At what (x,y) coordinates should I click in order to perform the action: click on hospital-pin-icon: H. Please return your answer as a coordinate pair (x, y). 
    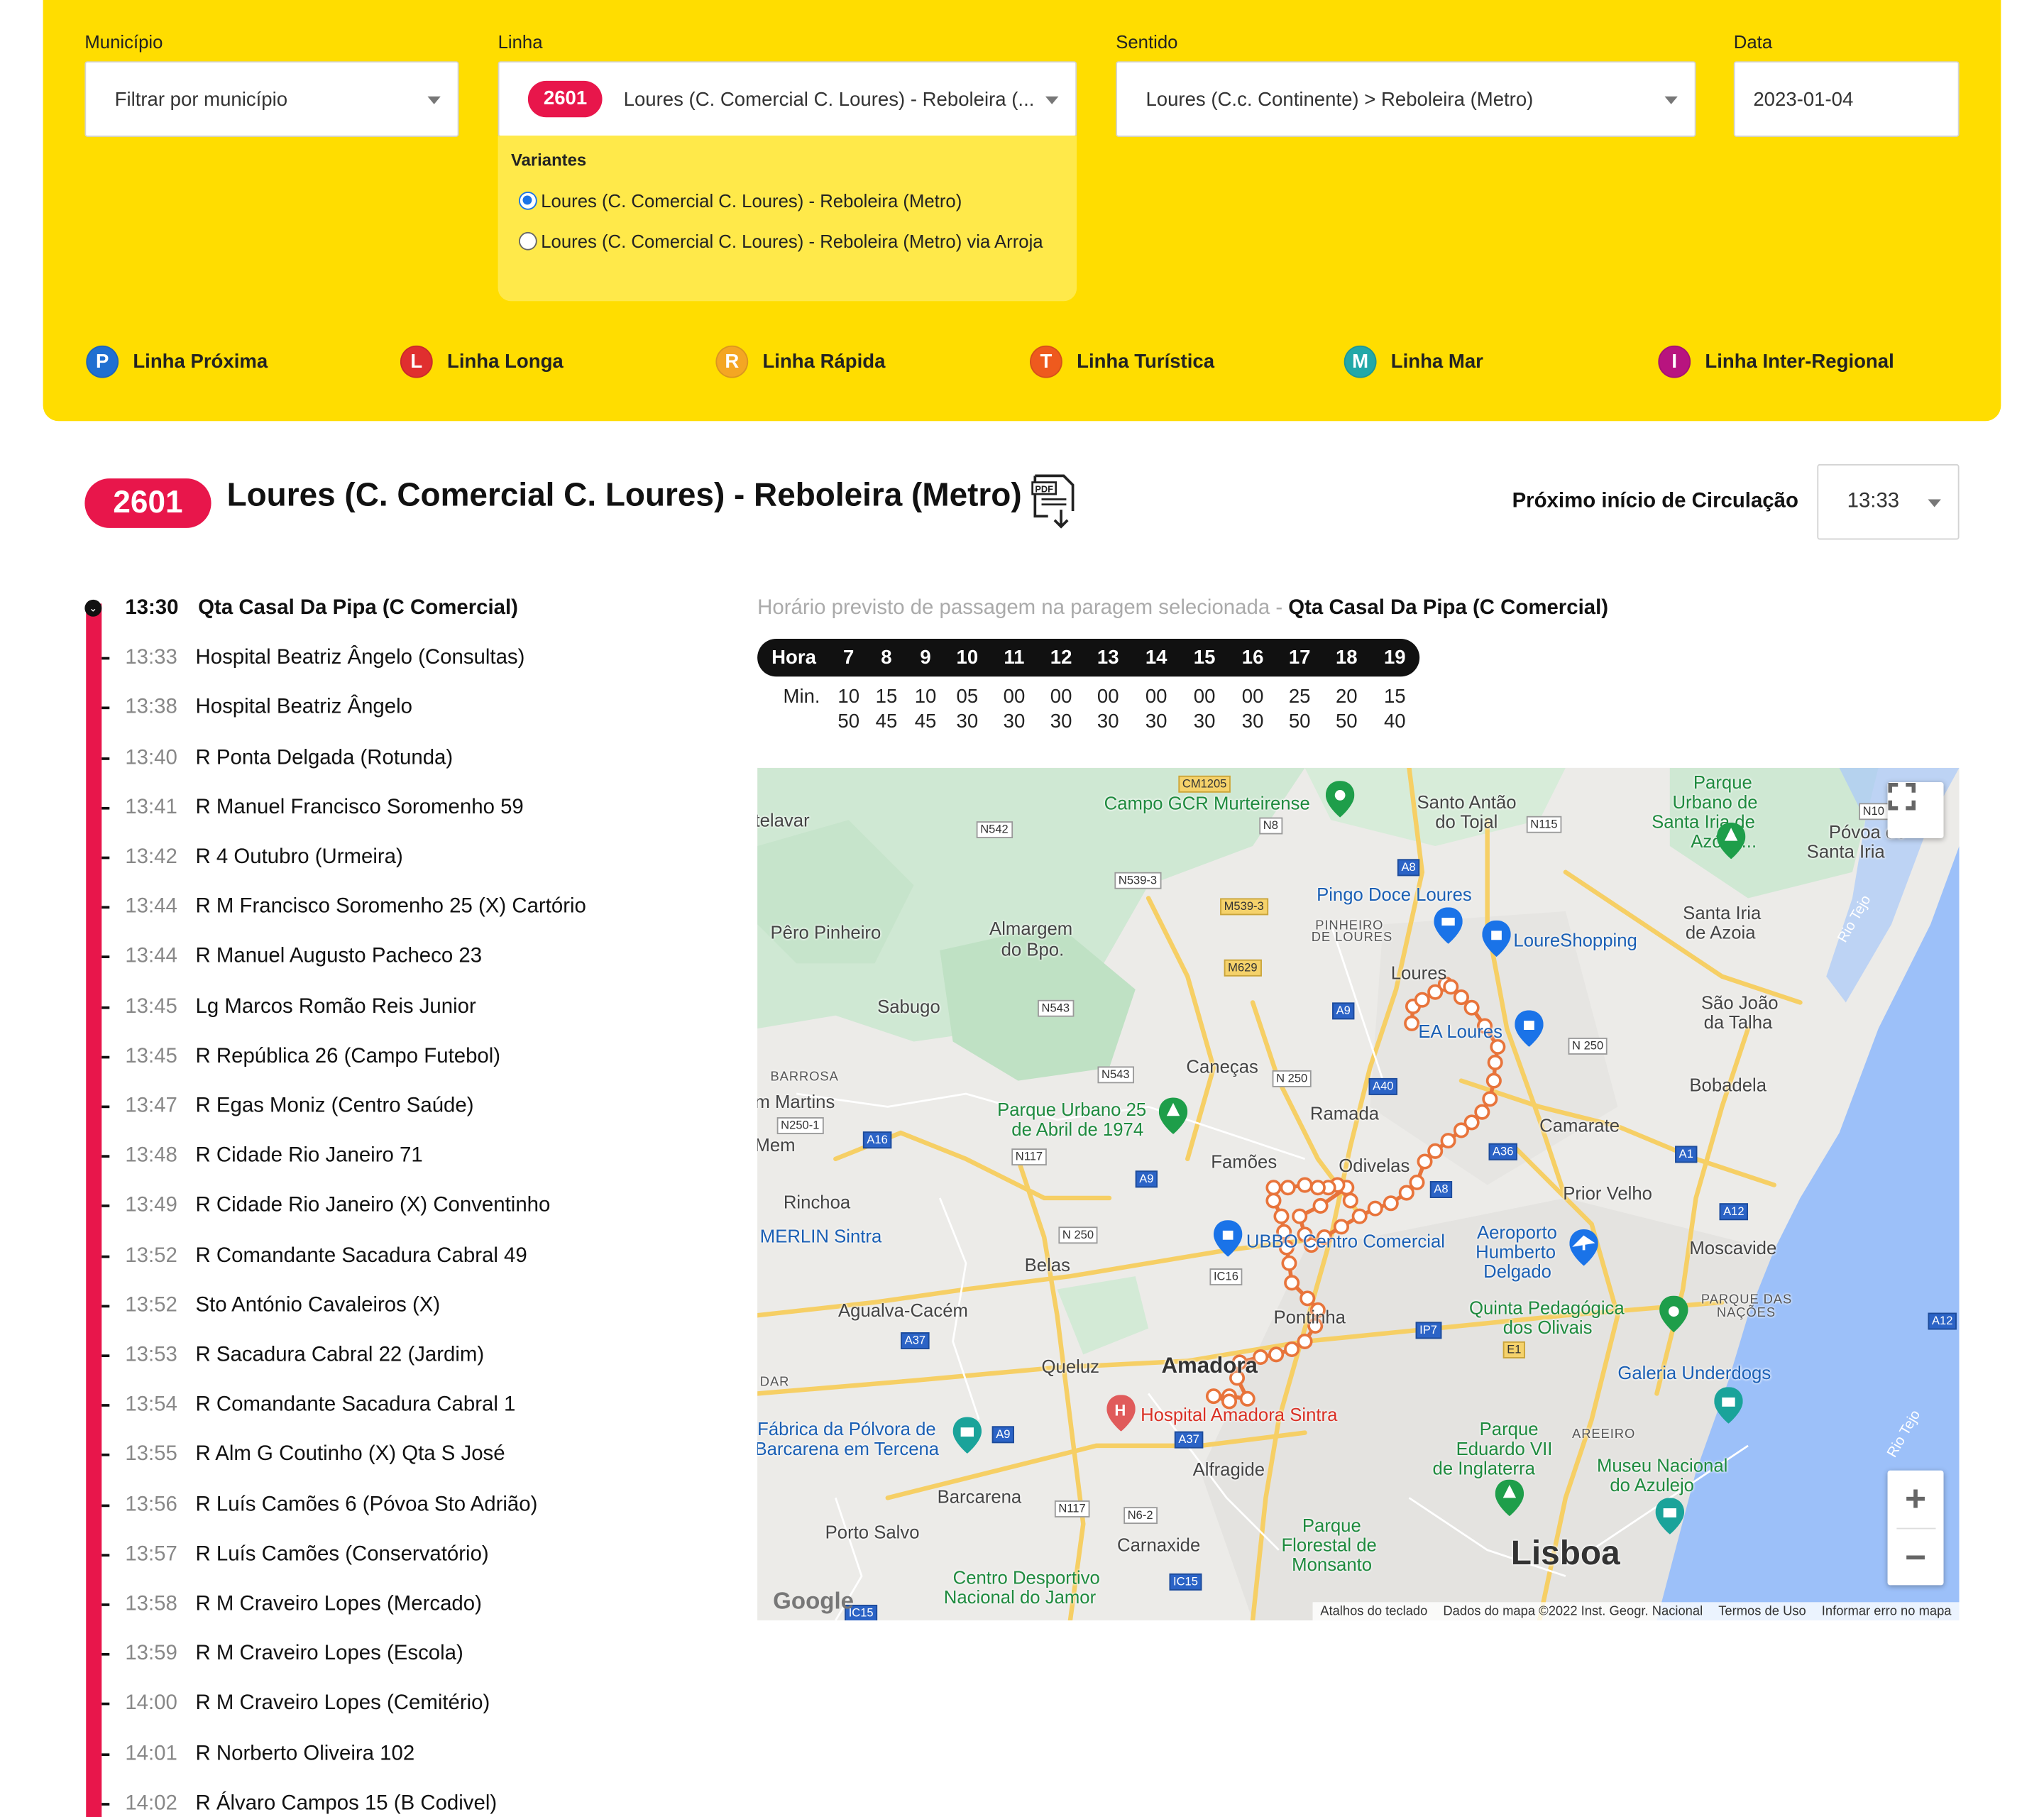
    Looking at the image, I should click on (1121, 1413).